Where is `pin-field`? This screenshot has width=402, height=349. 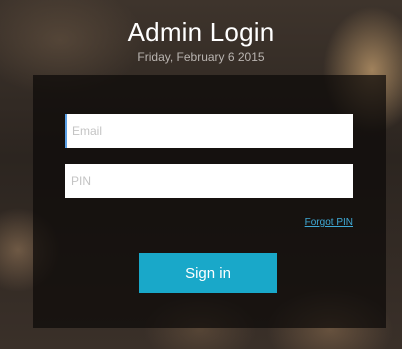 pin-field is located at coordinates (209, 181).